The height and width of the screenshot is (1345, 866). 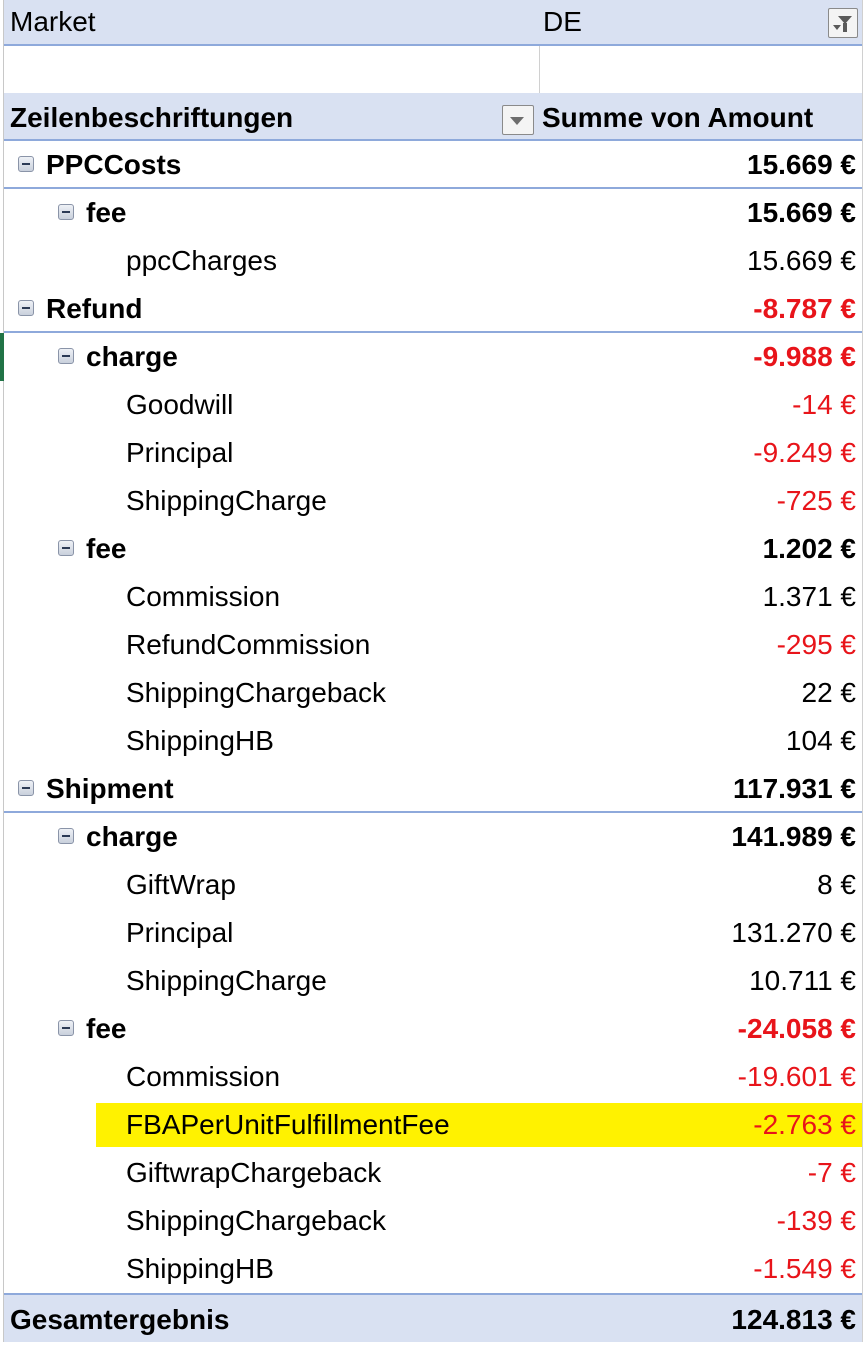 What do you see at coordinates (802, 980) in the screenshot?
I see `row-value: 10.711 €` at bounding box center [802, 980].